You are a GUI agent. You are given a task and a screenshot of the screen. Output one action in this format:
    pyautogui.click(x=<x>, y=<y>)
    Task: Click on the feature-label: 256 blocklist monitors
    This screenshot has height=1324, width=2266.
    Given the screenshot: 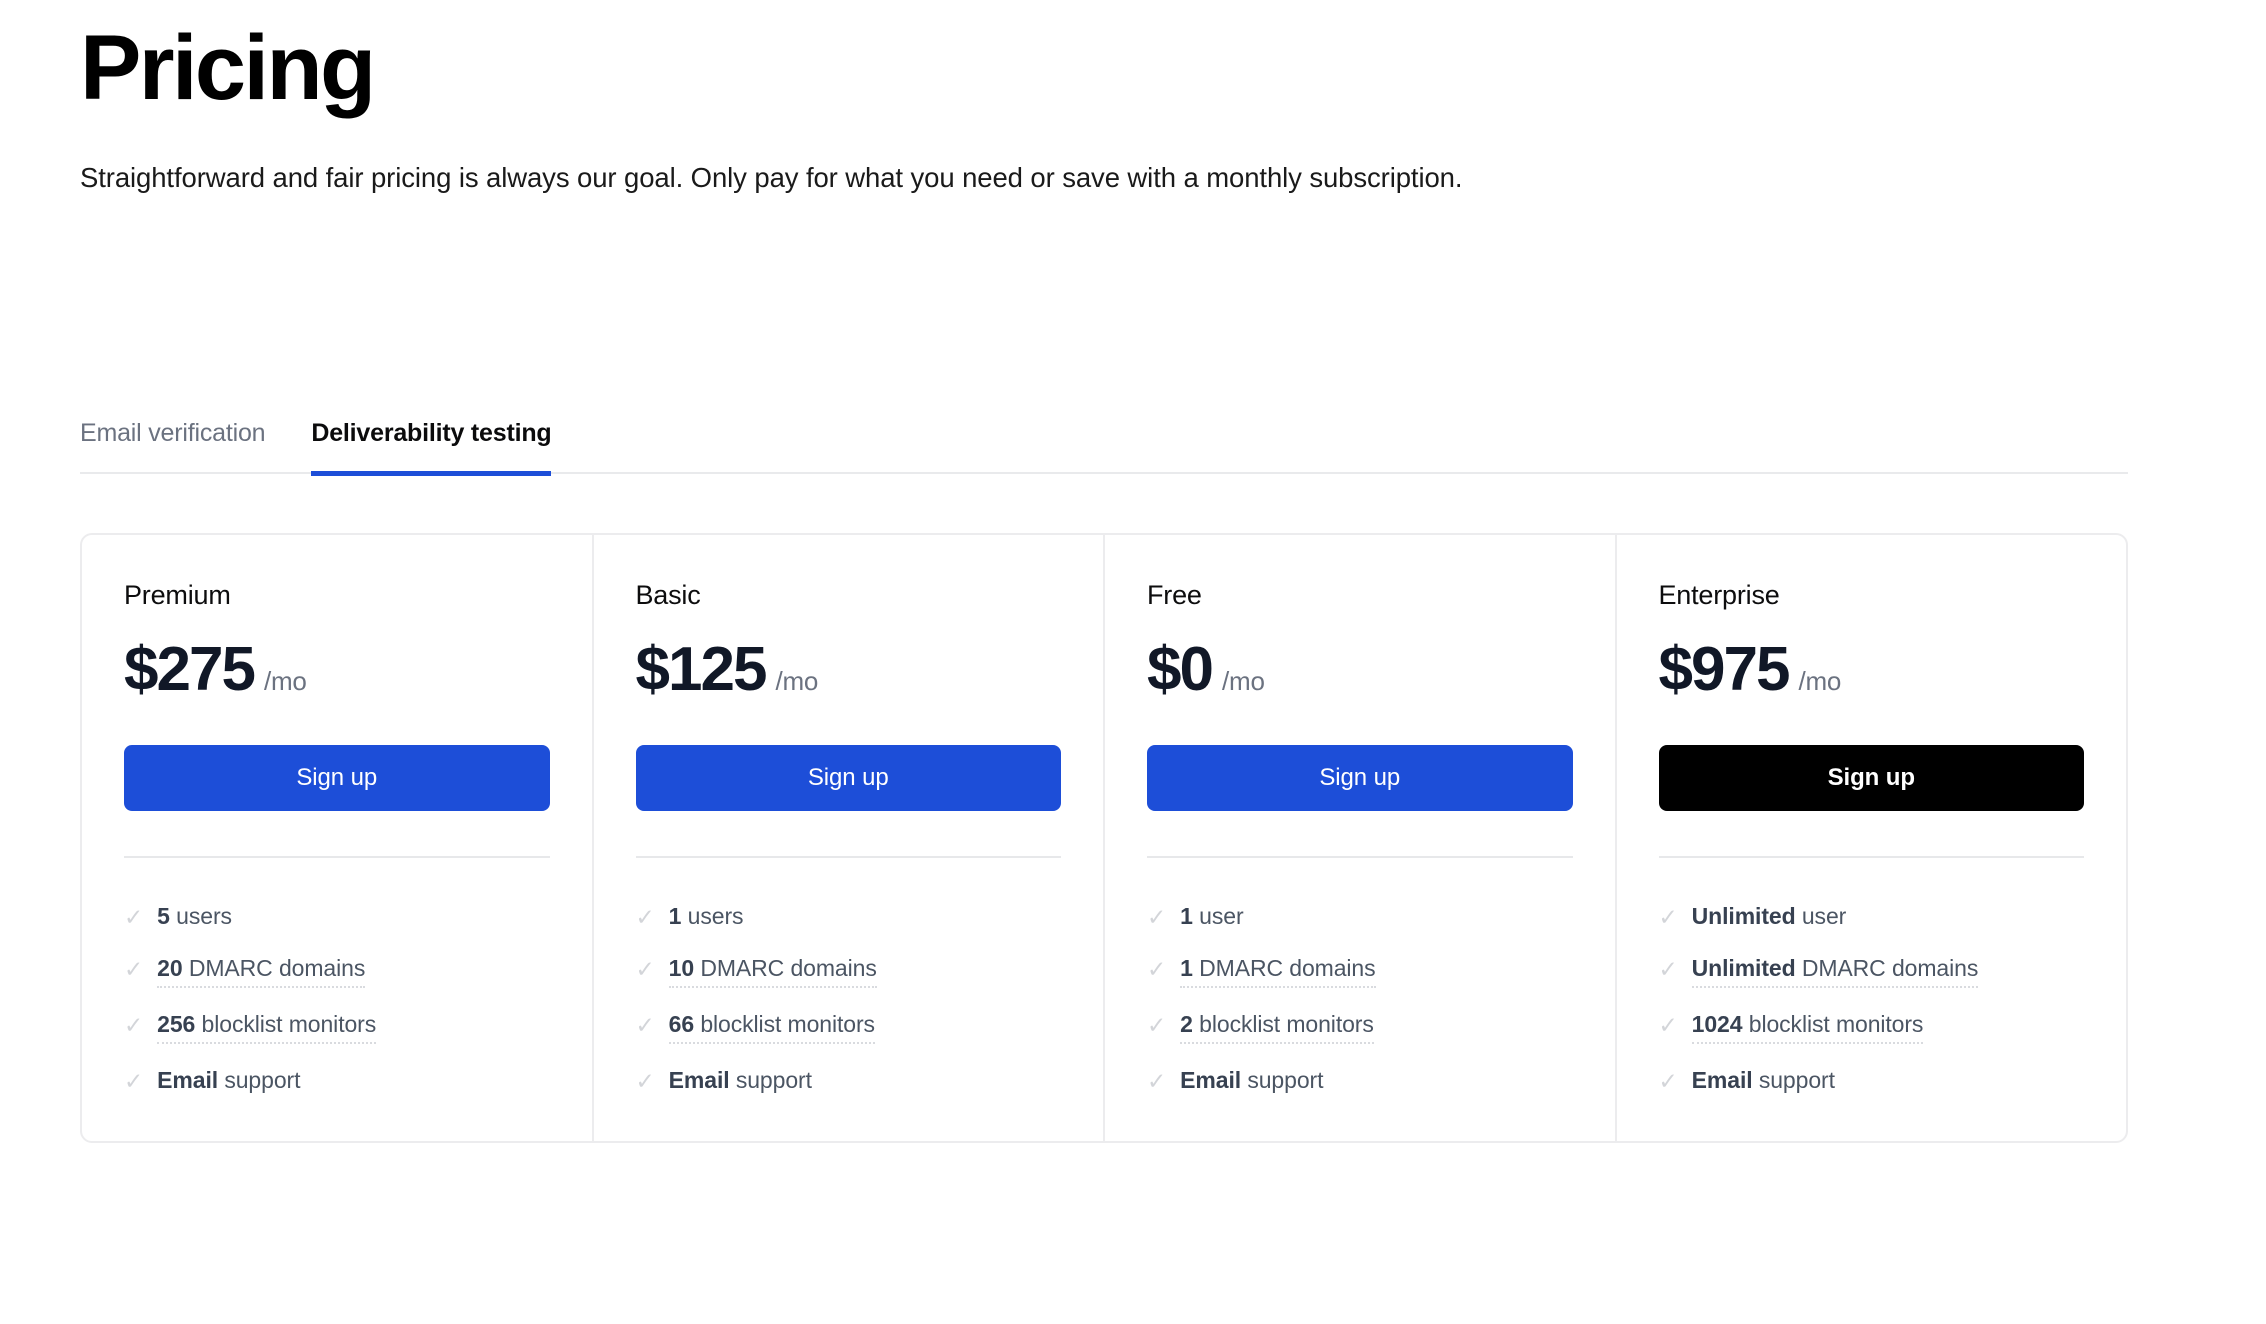 What is the action you would take?
    pyautogui.click(x=267, y=1027)
    